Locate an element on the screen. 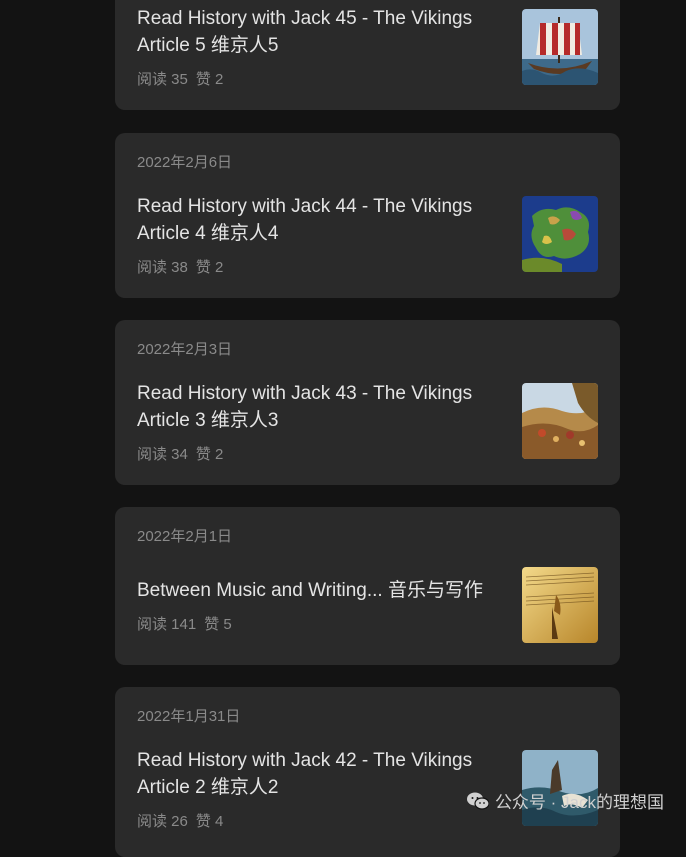 The height and width of the screenshot is (857, 686). article-stats: 阅读 34 赞 2 is located at coordinates (180, 453).